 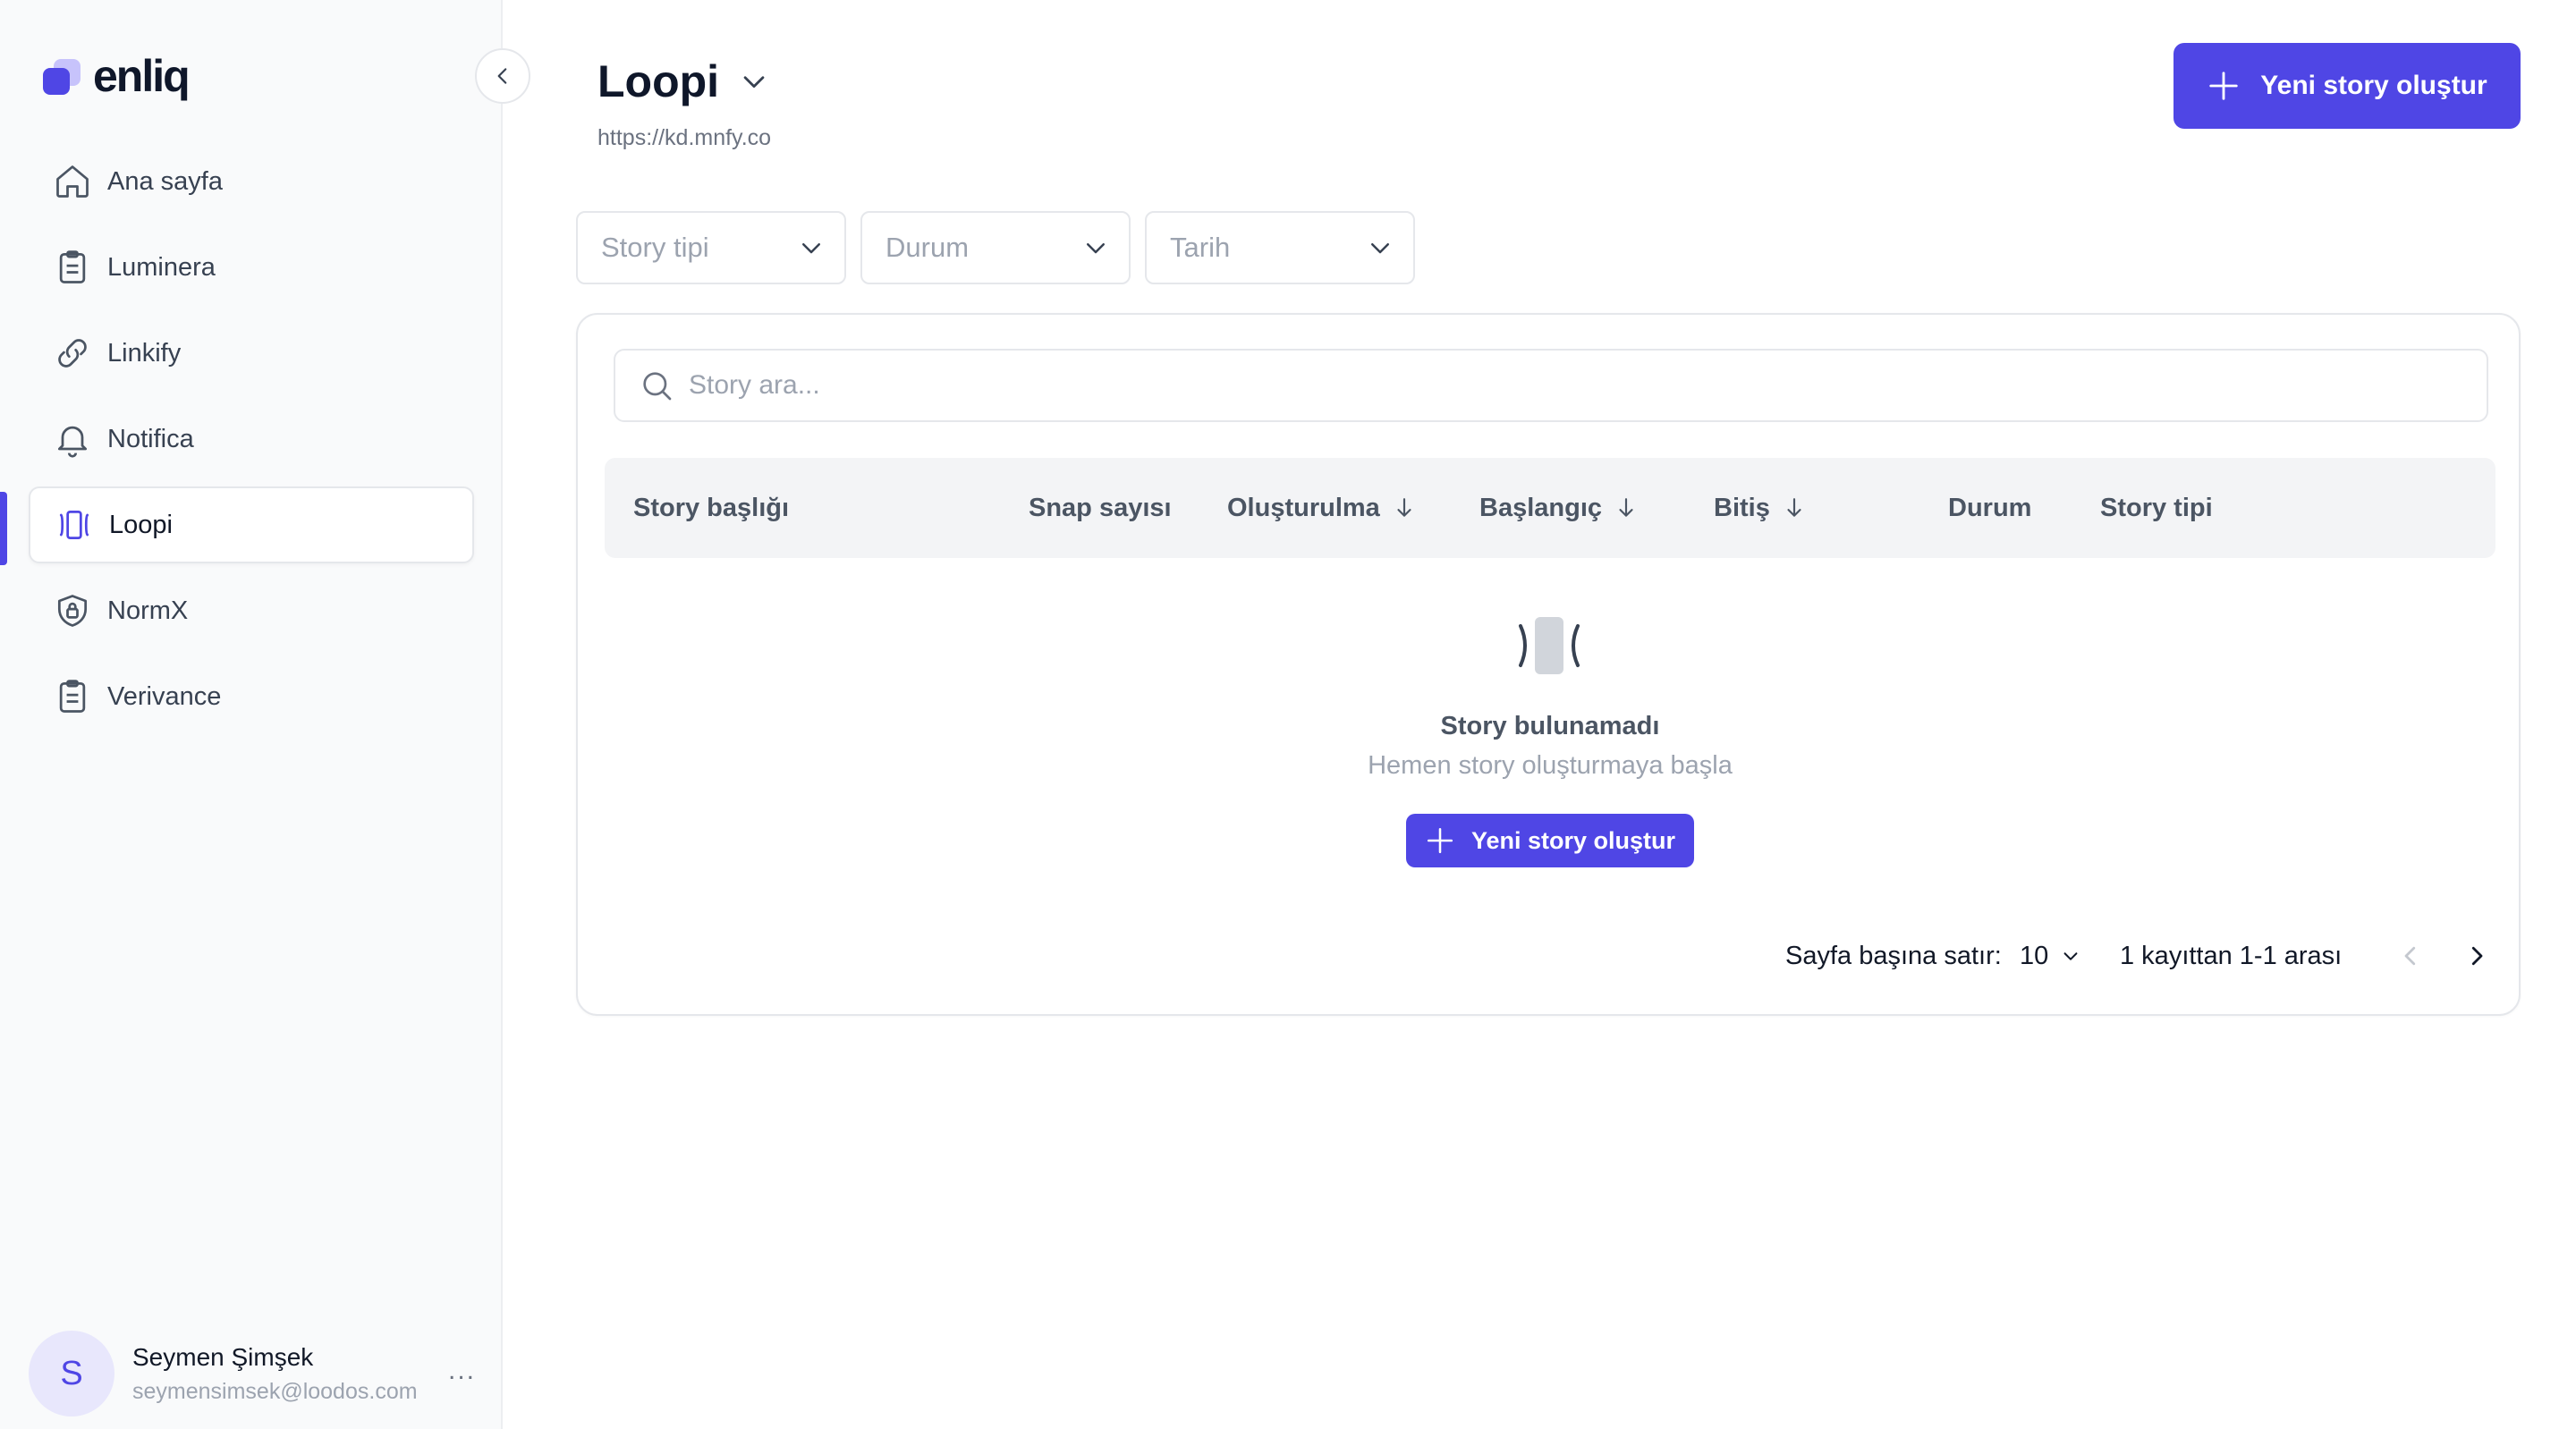 What do you see at coordinates (164, 696) in the screenshot?
I see `sidebar-item-label: Verivance` at bounding box center [164, 696].